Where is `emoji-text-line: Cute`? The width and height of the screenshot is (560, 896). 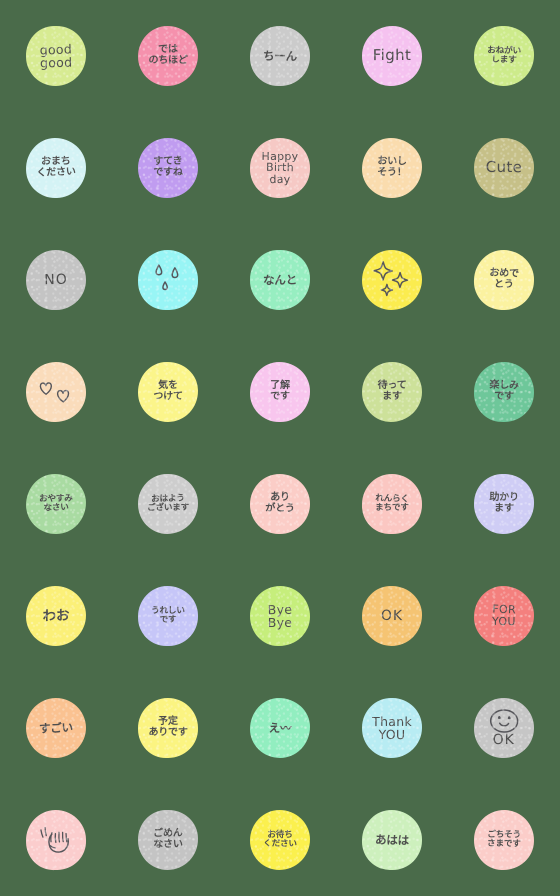 emoji-text-line: Cute is located at coordinates (504, 167).